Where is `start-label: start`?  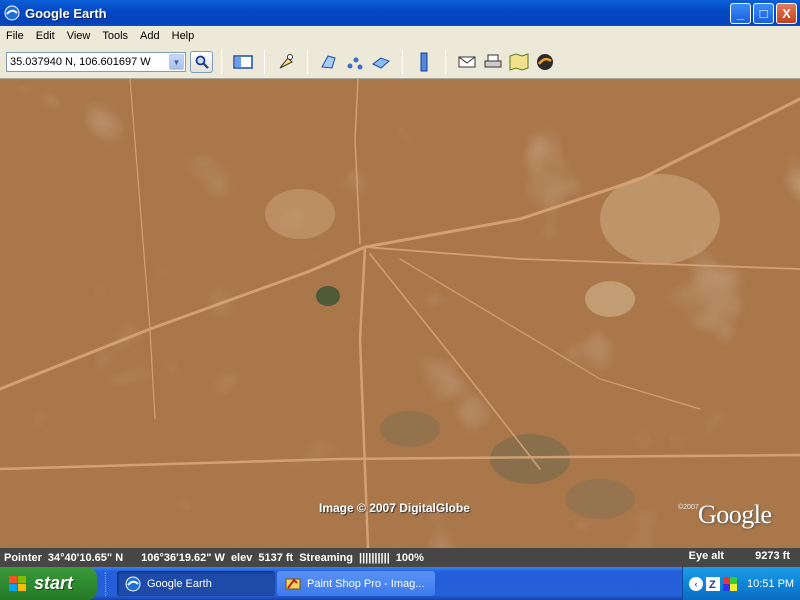 start-label: start is located at coordinates (54, 583).